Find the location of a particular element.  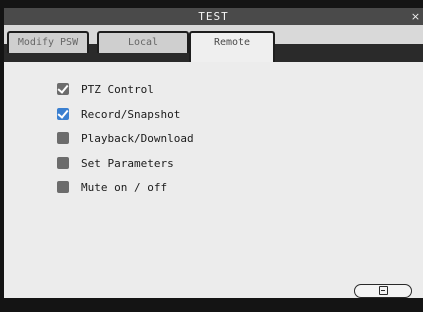

permission-ptz-control: PTZ Control is located at coordinates (105, 89).